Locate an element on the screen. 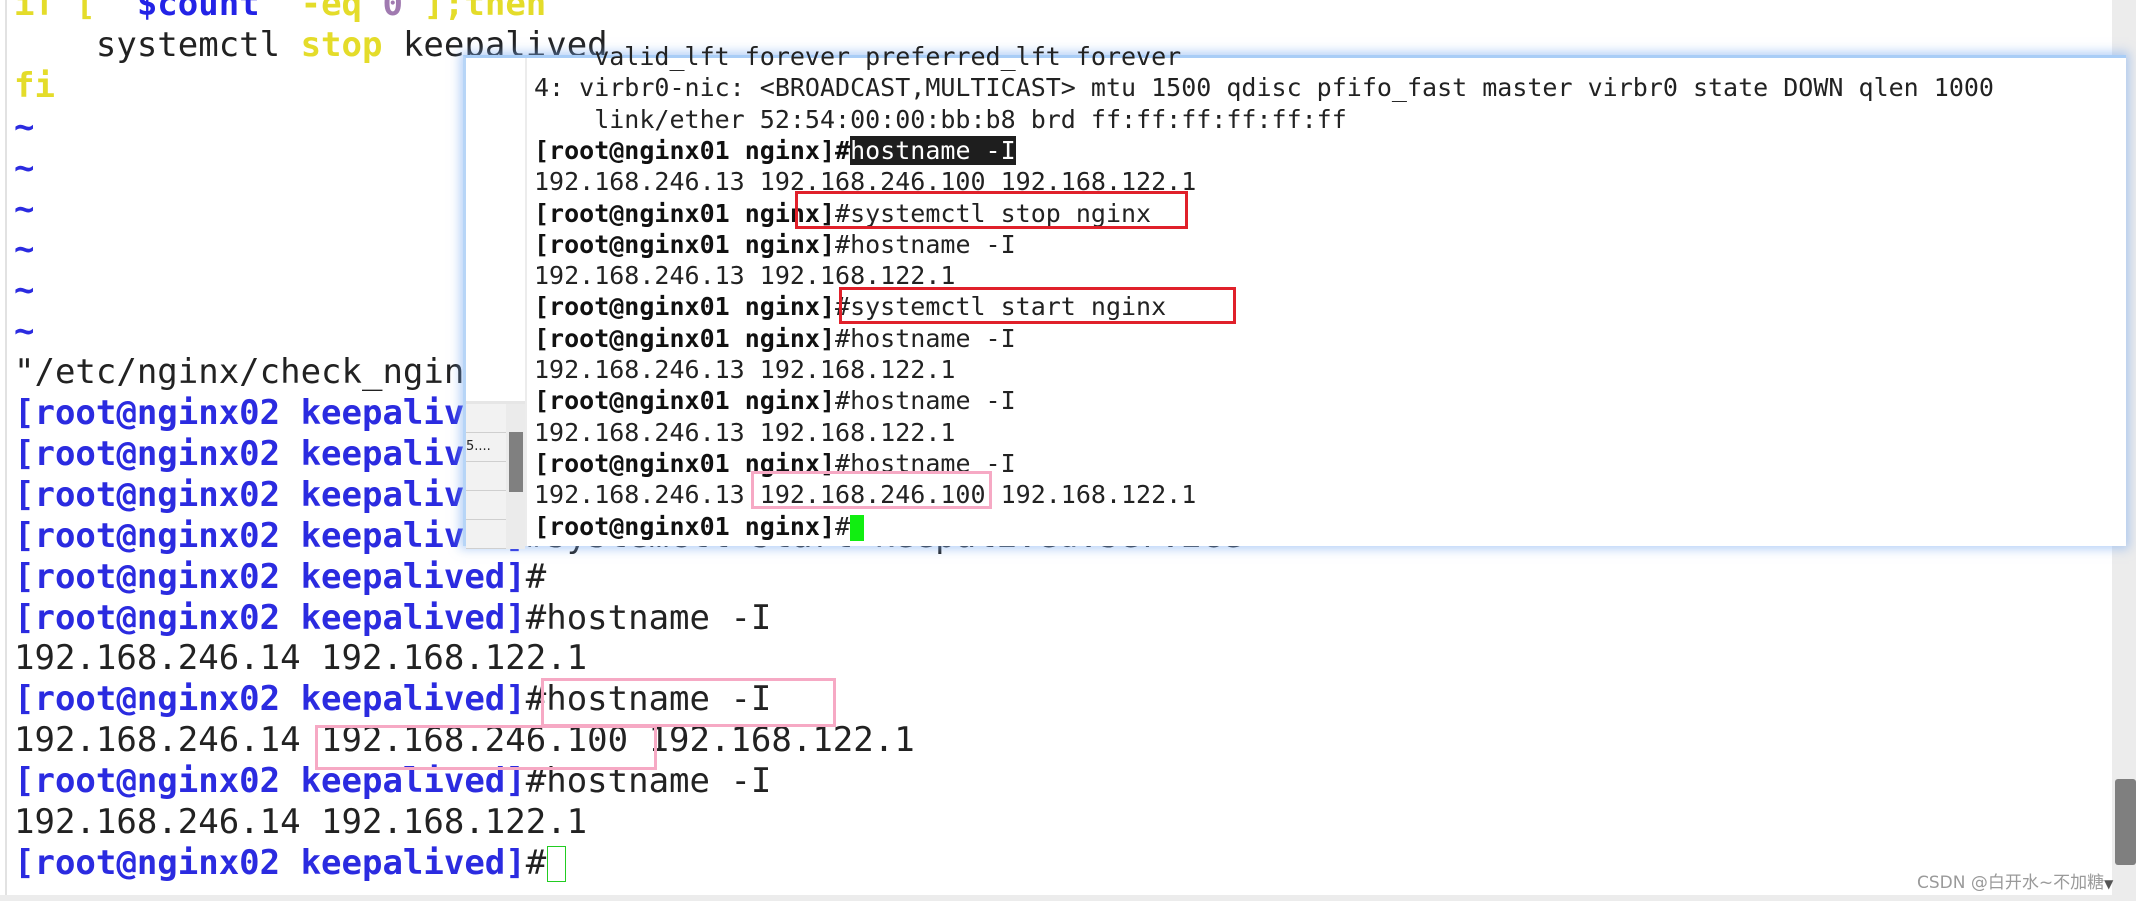 This screenshot has height=901, width=2136. command-output: valid_lft forever preferred_lft forever is located at coordinates (858, 56).